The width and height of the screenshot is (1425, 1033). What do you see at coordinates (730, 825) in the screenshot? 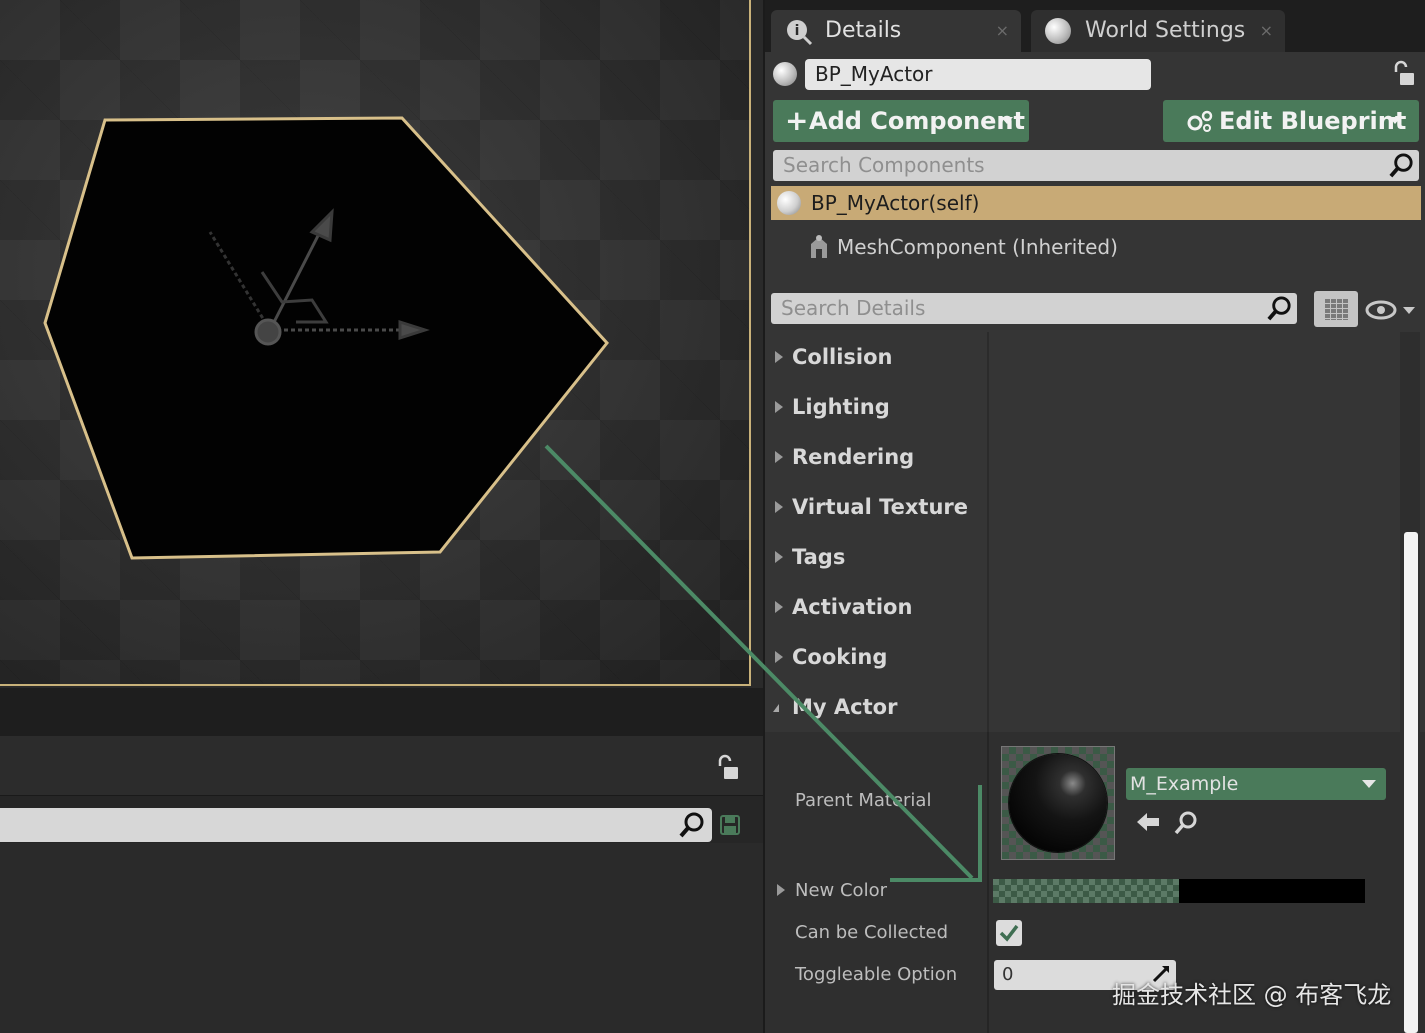
I see `save-icon` at bounding box center [730, 825].